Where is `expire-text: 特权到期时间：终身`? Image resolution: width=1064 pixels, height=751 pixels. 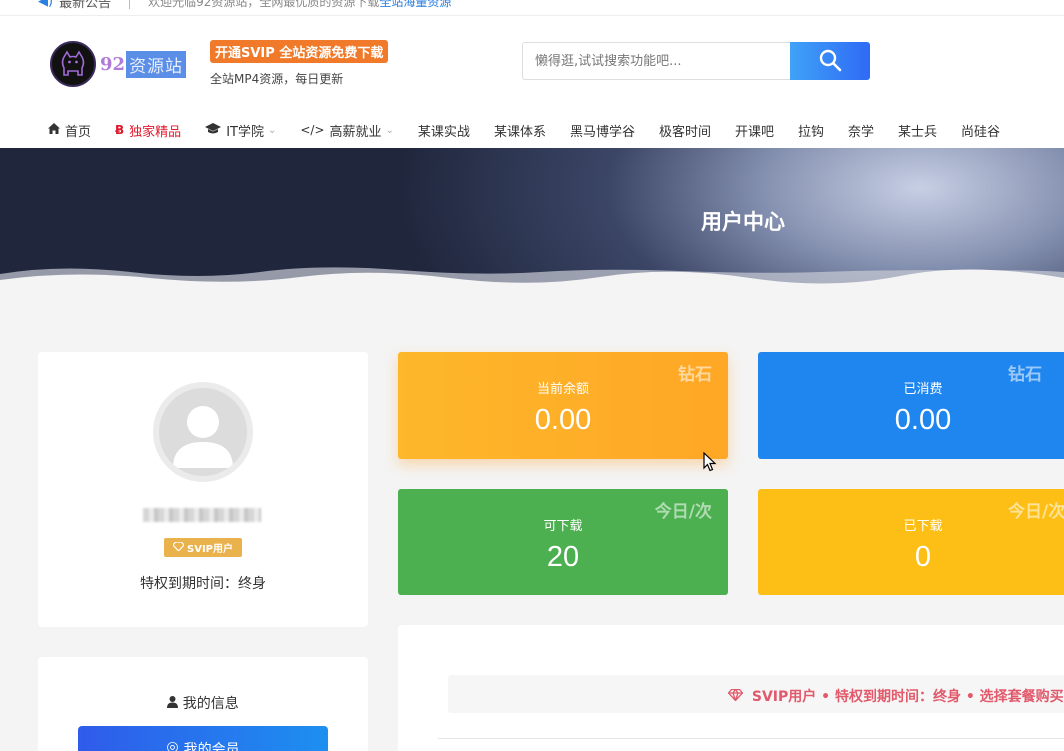 expire-text: 特权到期时间：终身 is located at coordinates (203, 584).